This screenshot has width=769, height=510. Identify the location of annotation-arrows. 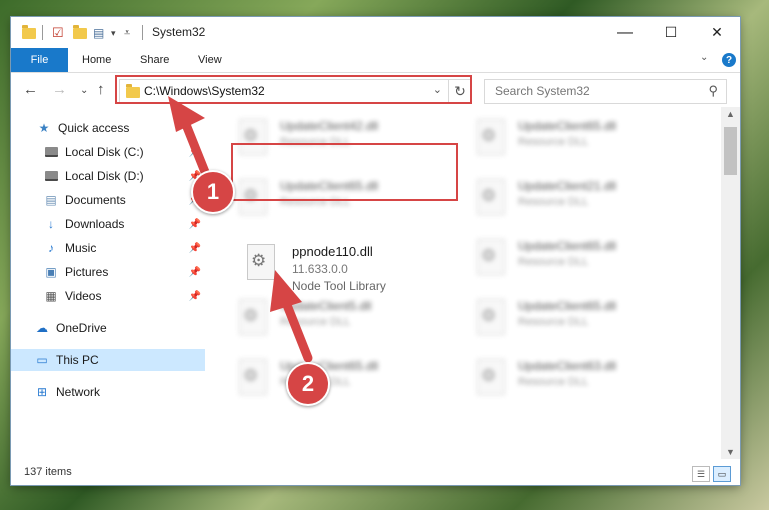
(240, 229).